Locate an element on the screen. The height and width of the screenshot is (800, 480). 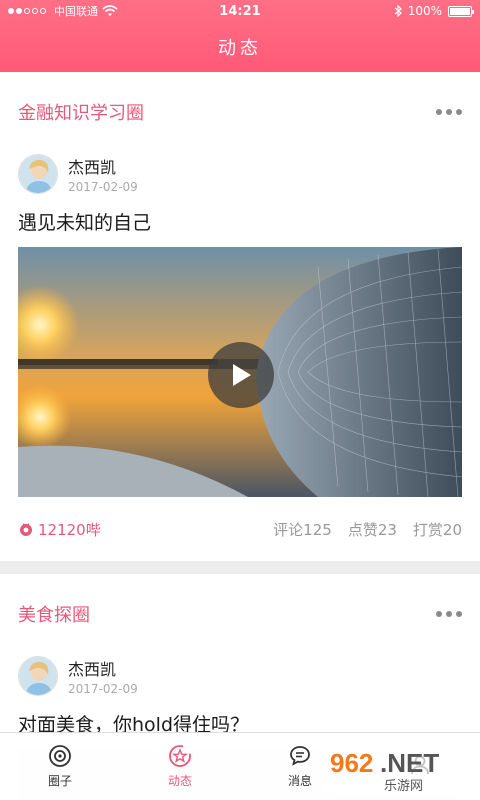
comments-count: 评论125 is located at coordinates (302, 529).